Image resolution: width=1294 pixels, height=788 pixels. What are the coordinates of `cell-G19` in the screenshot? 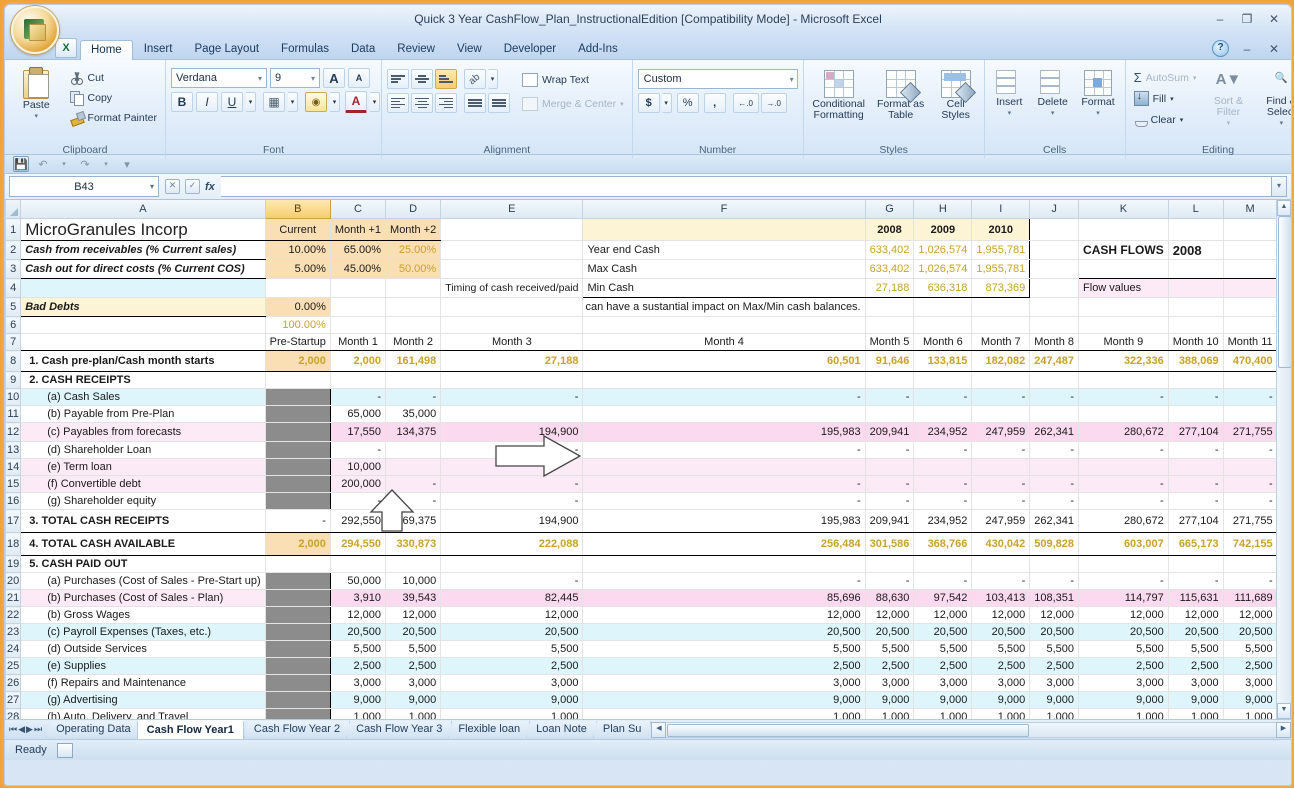 It's located at (889, 564).